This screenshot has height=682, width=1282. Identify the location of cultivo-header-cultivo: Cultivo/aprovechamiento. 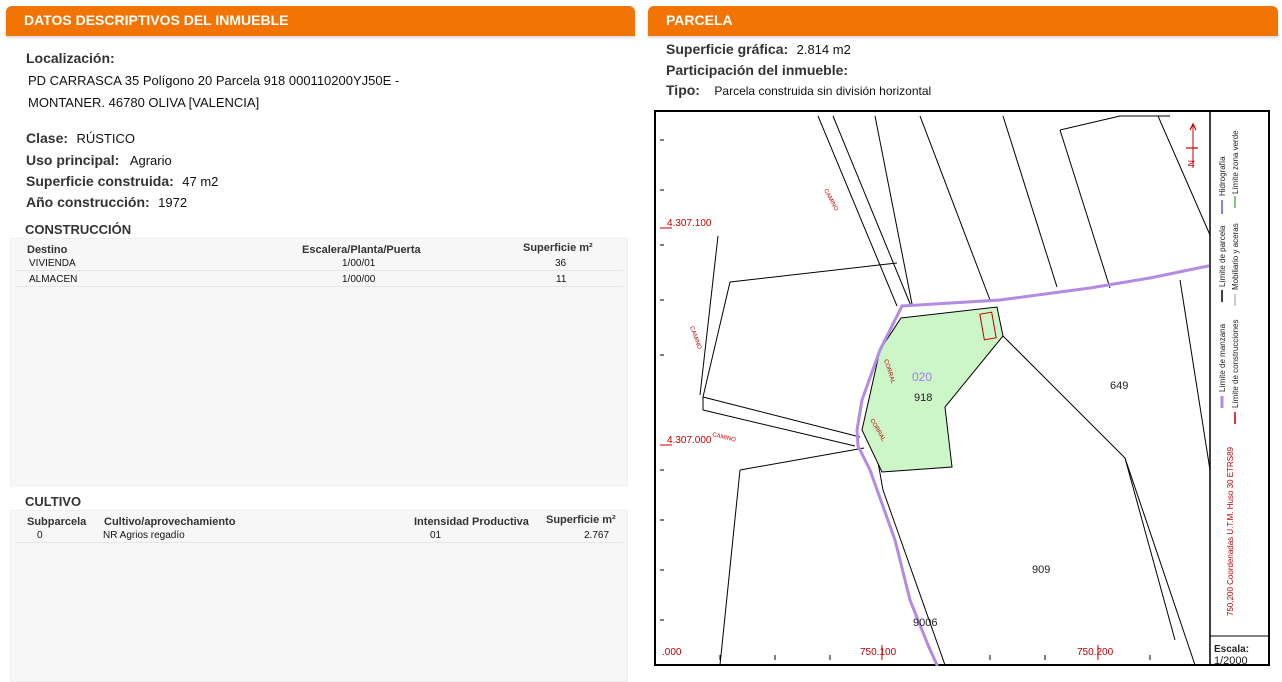
(170, 522).